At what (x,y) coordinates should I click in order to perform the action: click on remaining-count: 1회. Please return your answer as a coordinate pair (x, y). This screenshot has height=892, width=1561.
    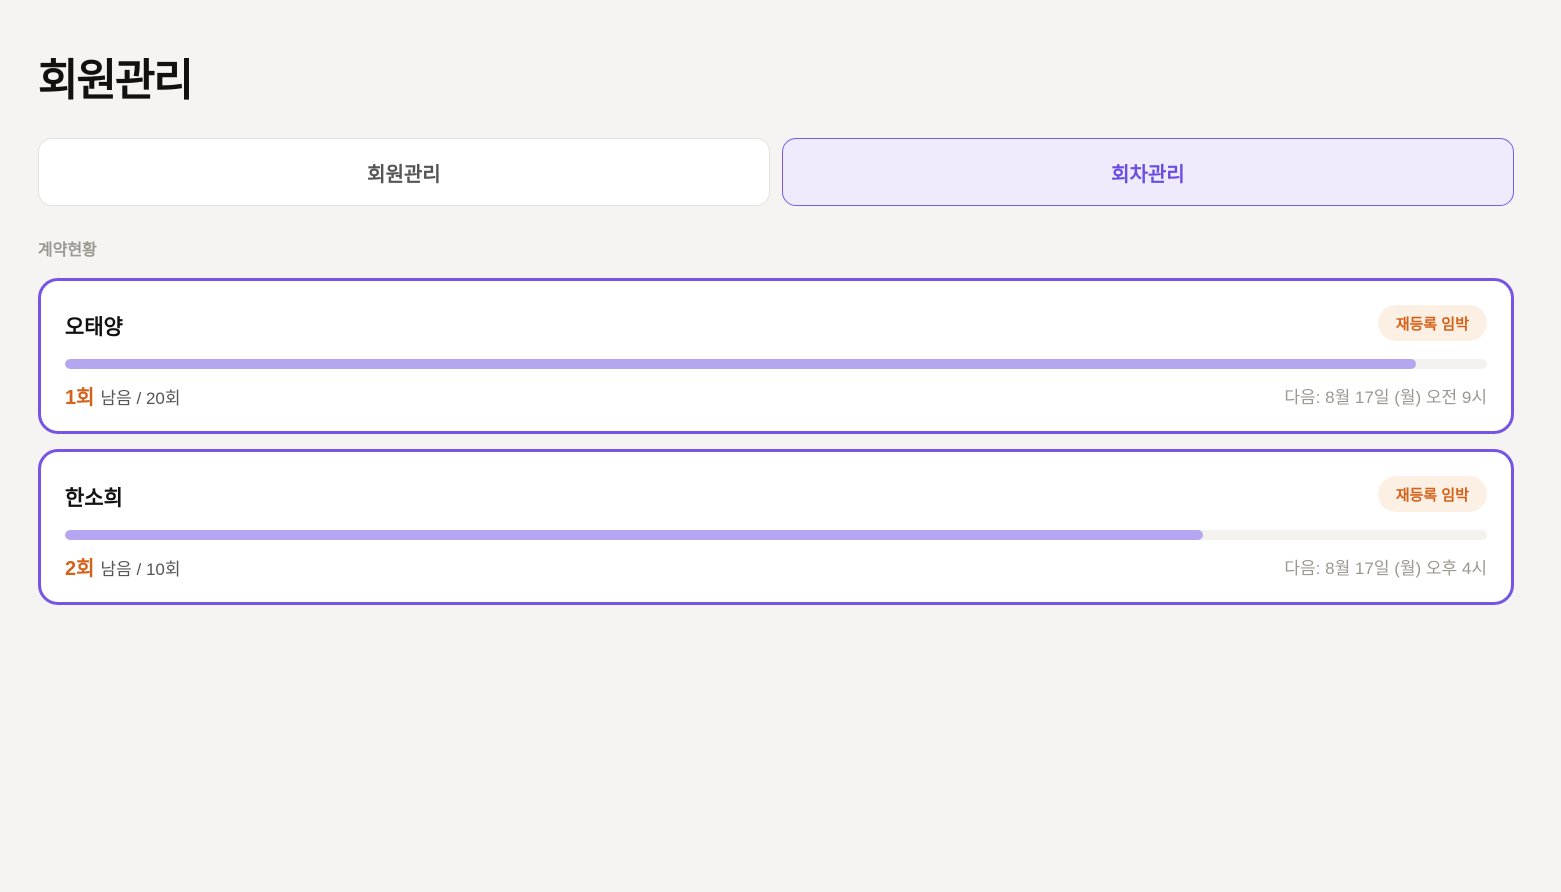
    Looking at the image, I should click on (80, 398).